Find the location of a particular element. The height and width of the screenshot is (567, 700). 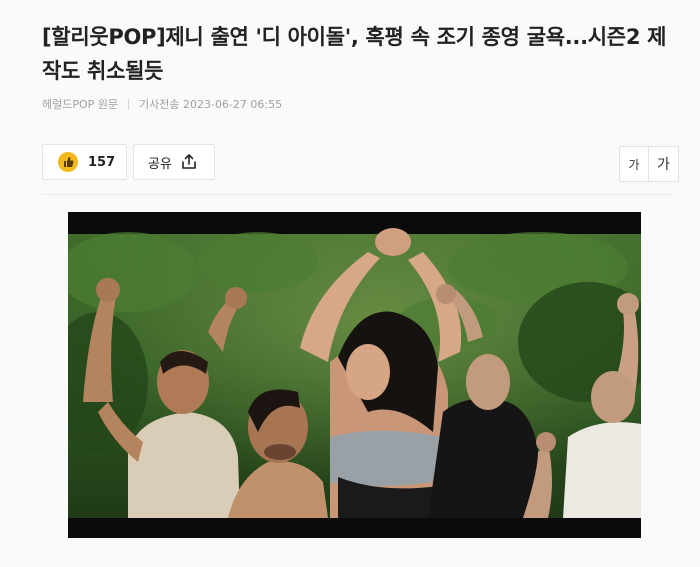

article-timestamp: 기사전송 2023-06-27 06:55 is located at coordinates (211, 104).